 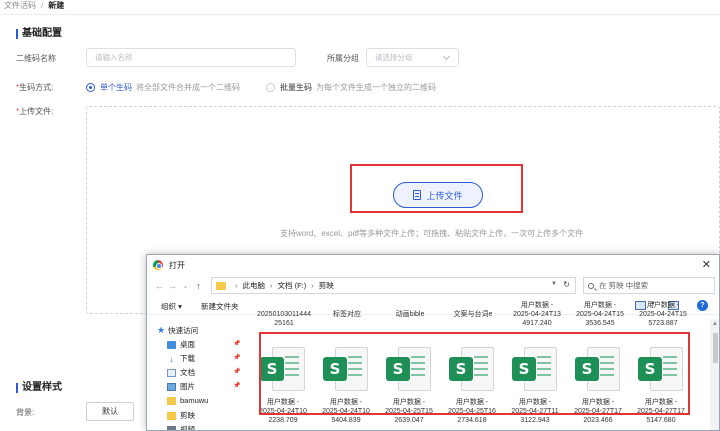 I want to click on picture-icon, so click(x=171, y=386).